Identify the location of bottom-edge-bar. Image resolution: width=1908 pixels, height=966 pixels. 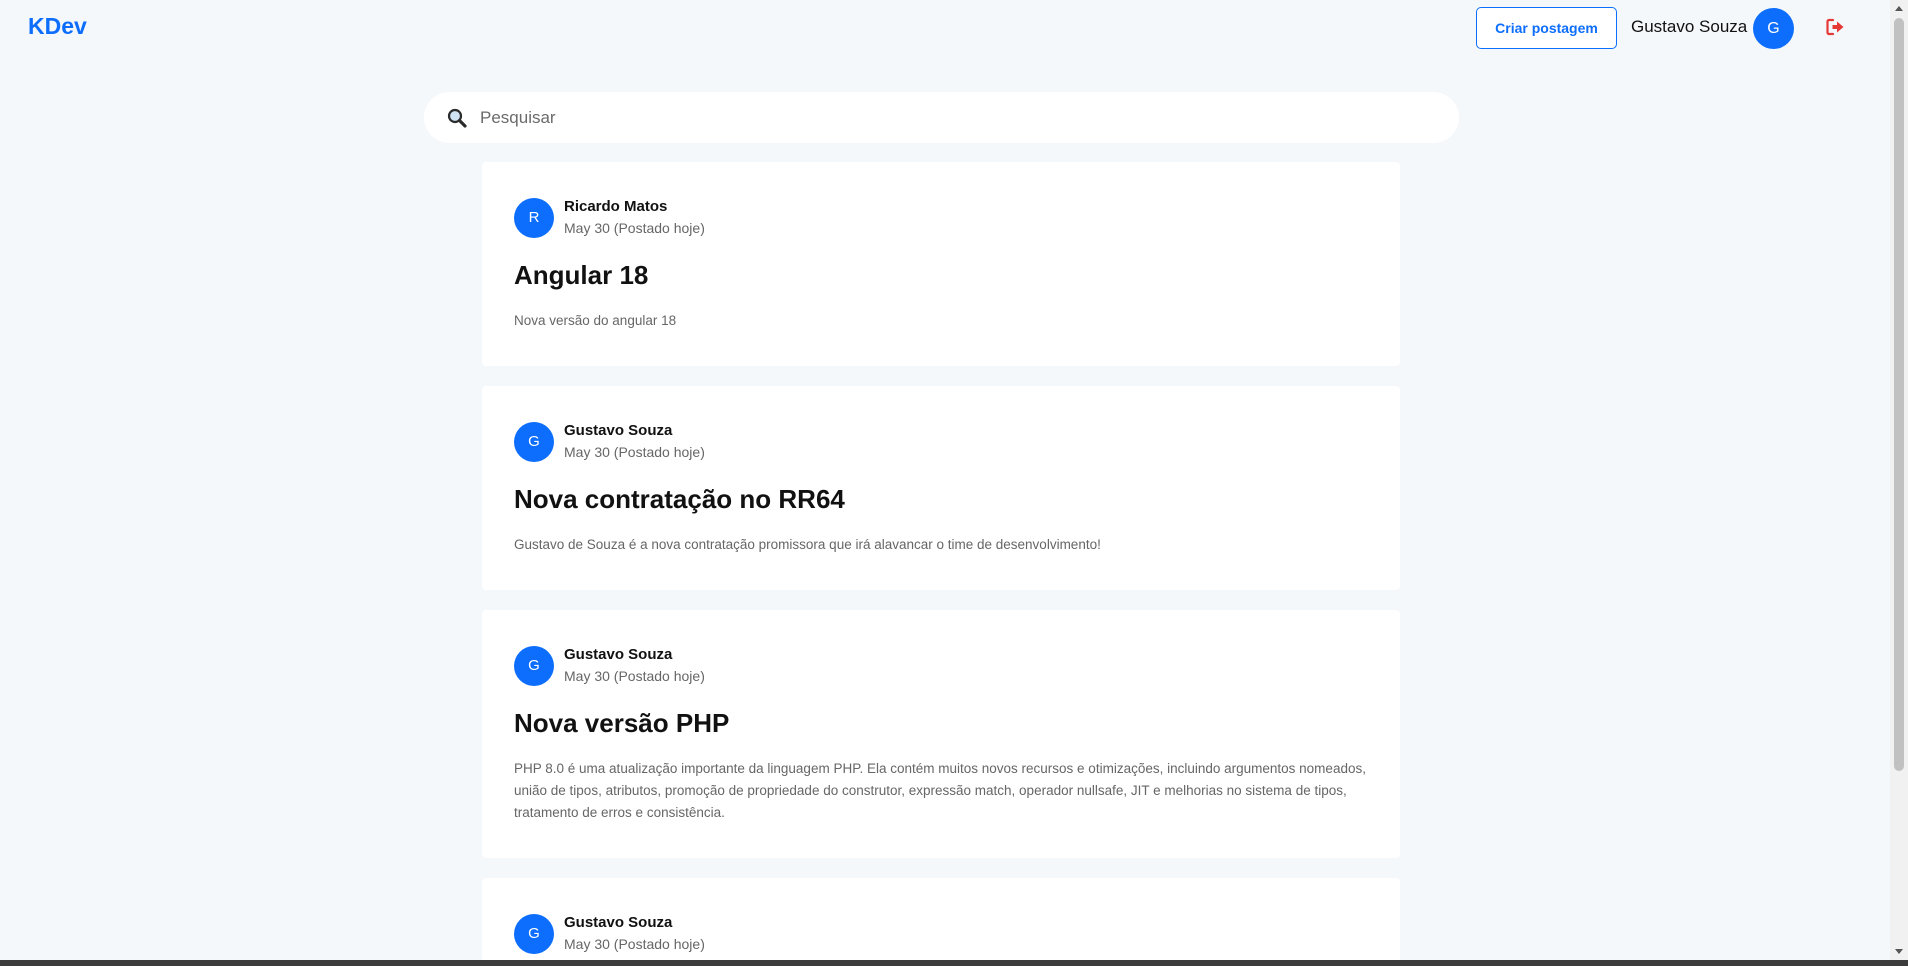
(954, 963).